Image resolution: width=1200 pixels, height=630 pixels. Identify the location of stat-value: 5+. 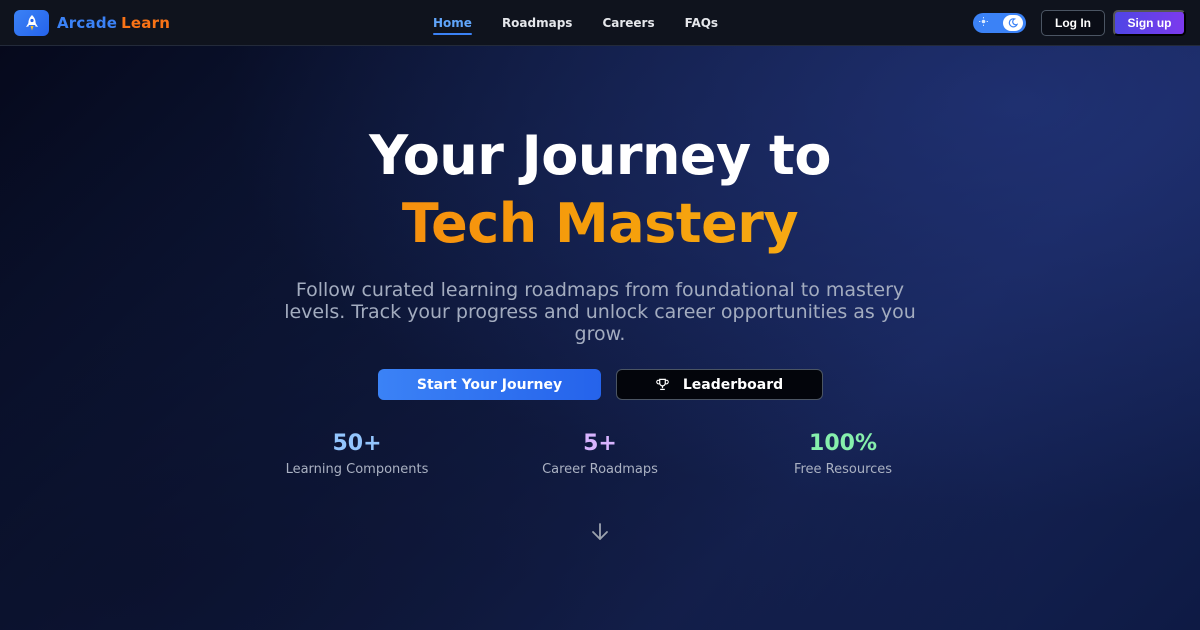
(600, 443).